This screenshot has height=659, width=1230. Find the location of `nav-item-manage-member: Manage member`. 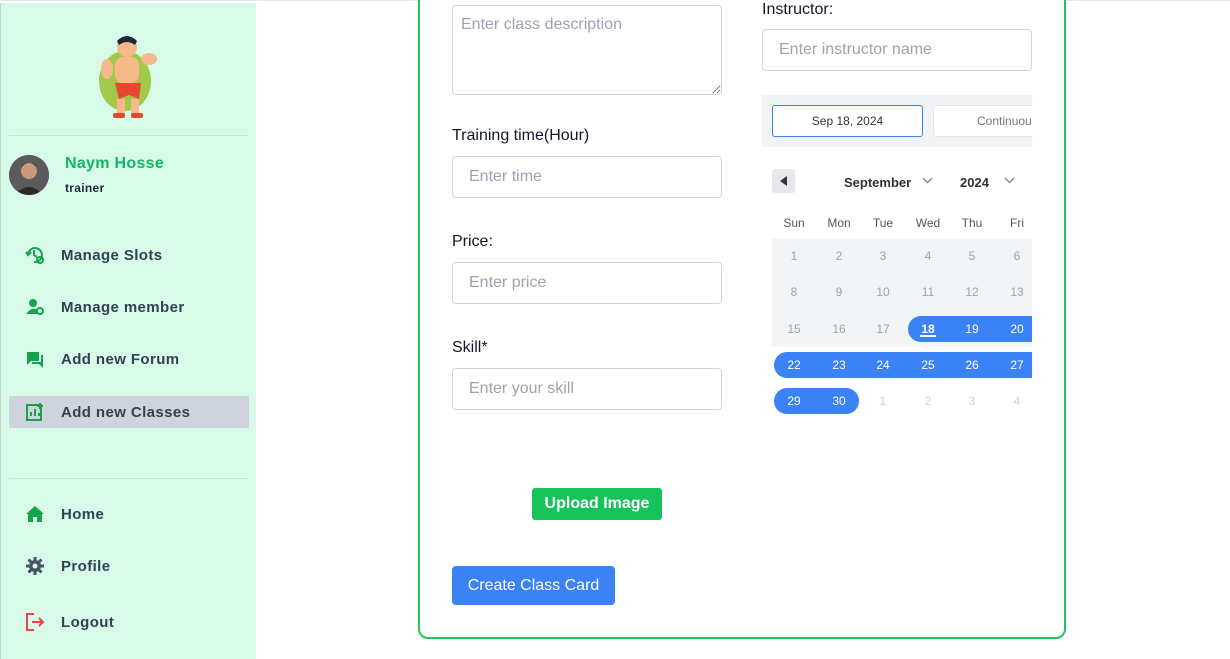

nav-item-manage-member: Manage member is located at coordinates (129, 307).